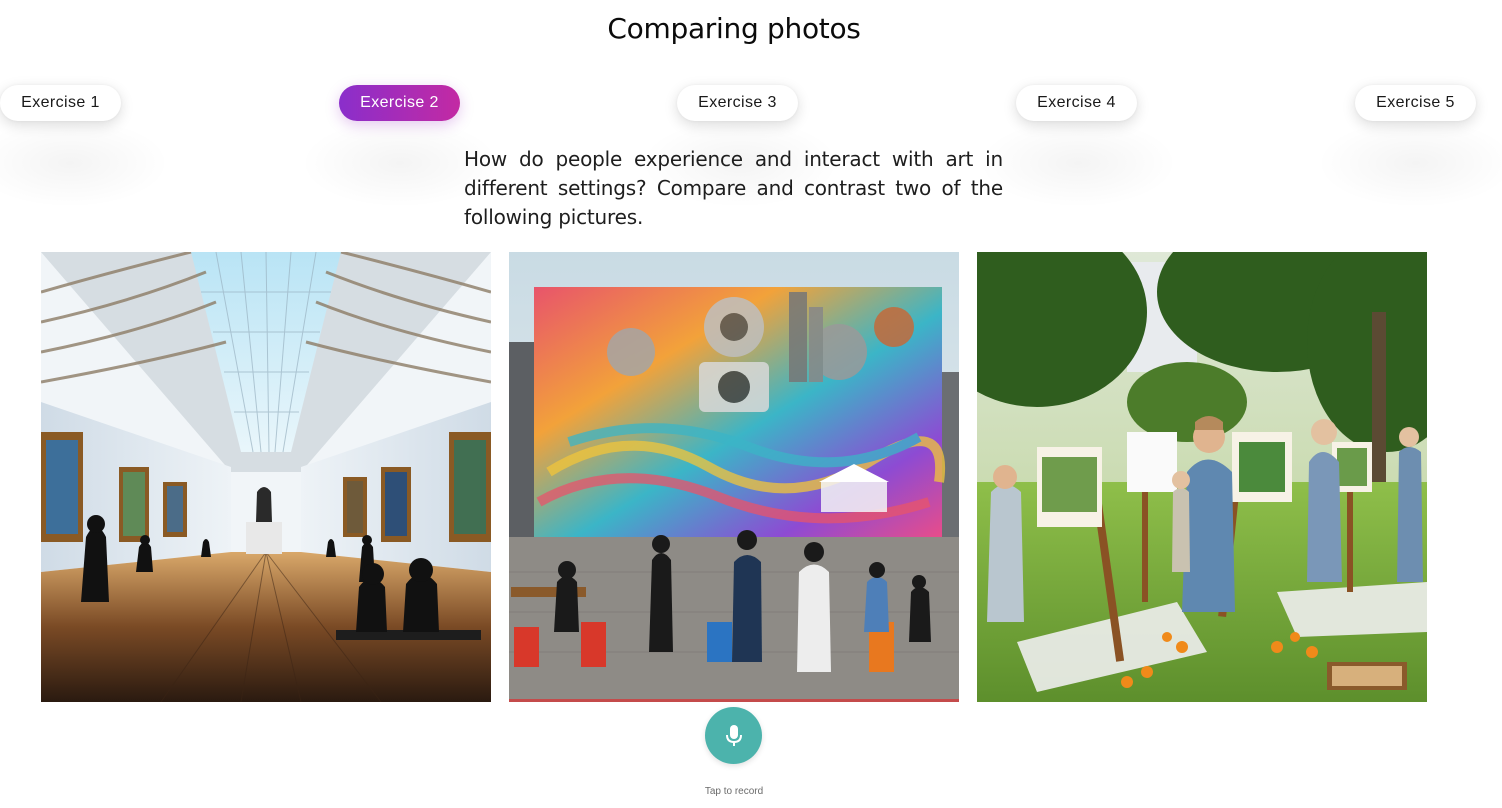 This screenshot has height=808, width=1502. Describe the element at coordinates (60, 103) in the screenshot. I see `tab-exercise-1: Exercise 1` at that location.